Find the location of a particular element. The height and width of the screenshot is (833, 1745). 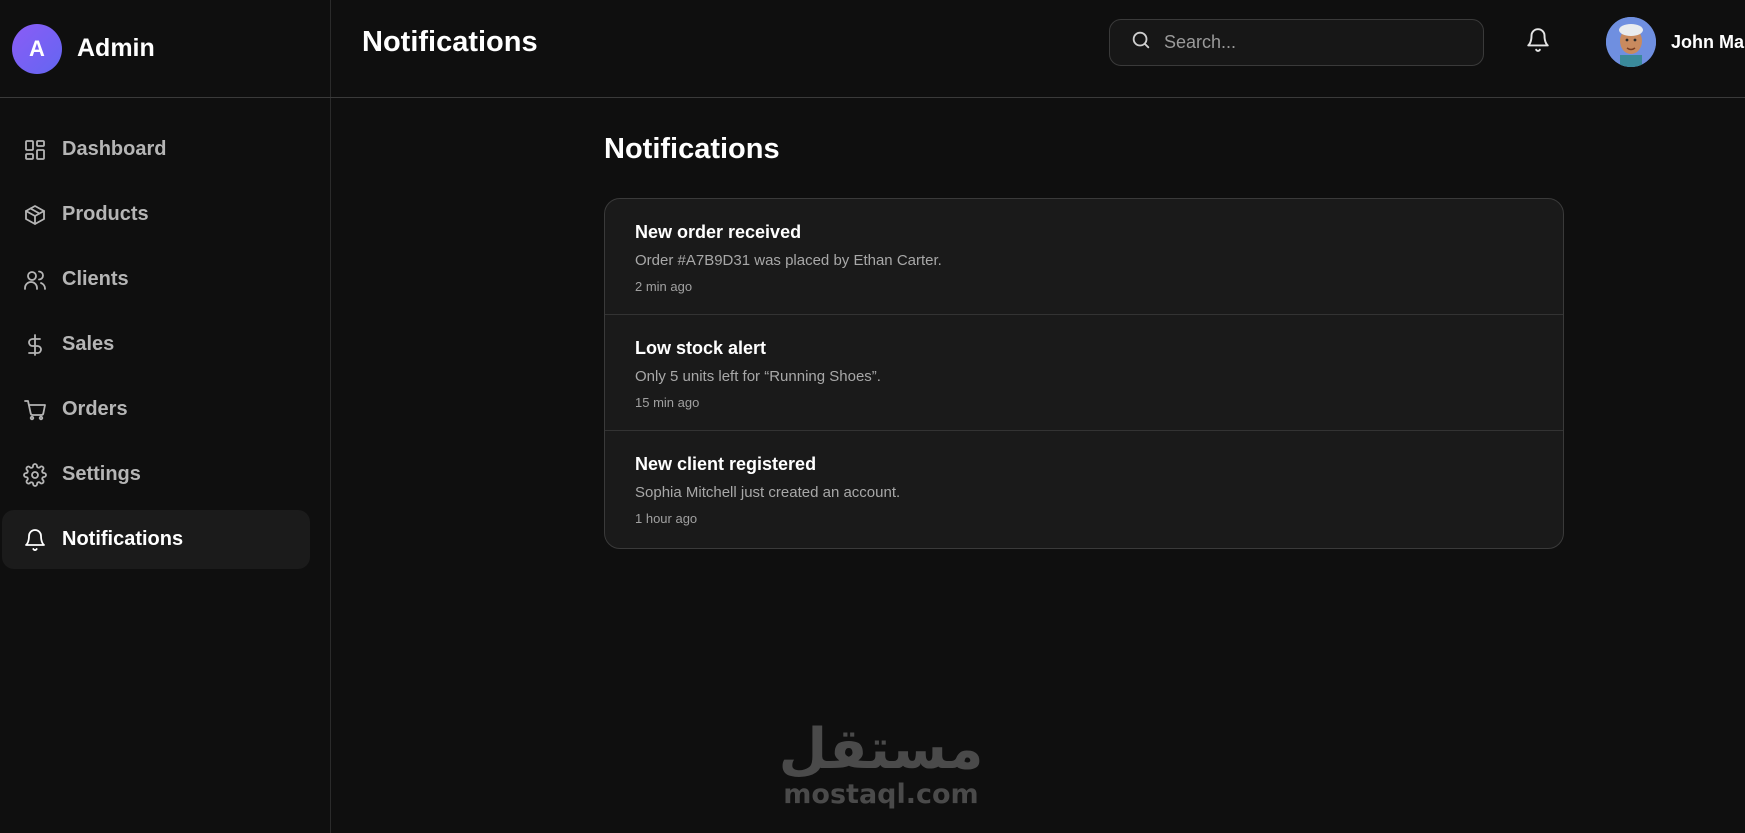

sidebar-item-dashboard: Dashboard is located at coordinates (156, 149).